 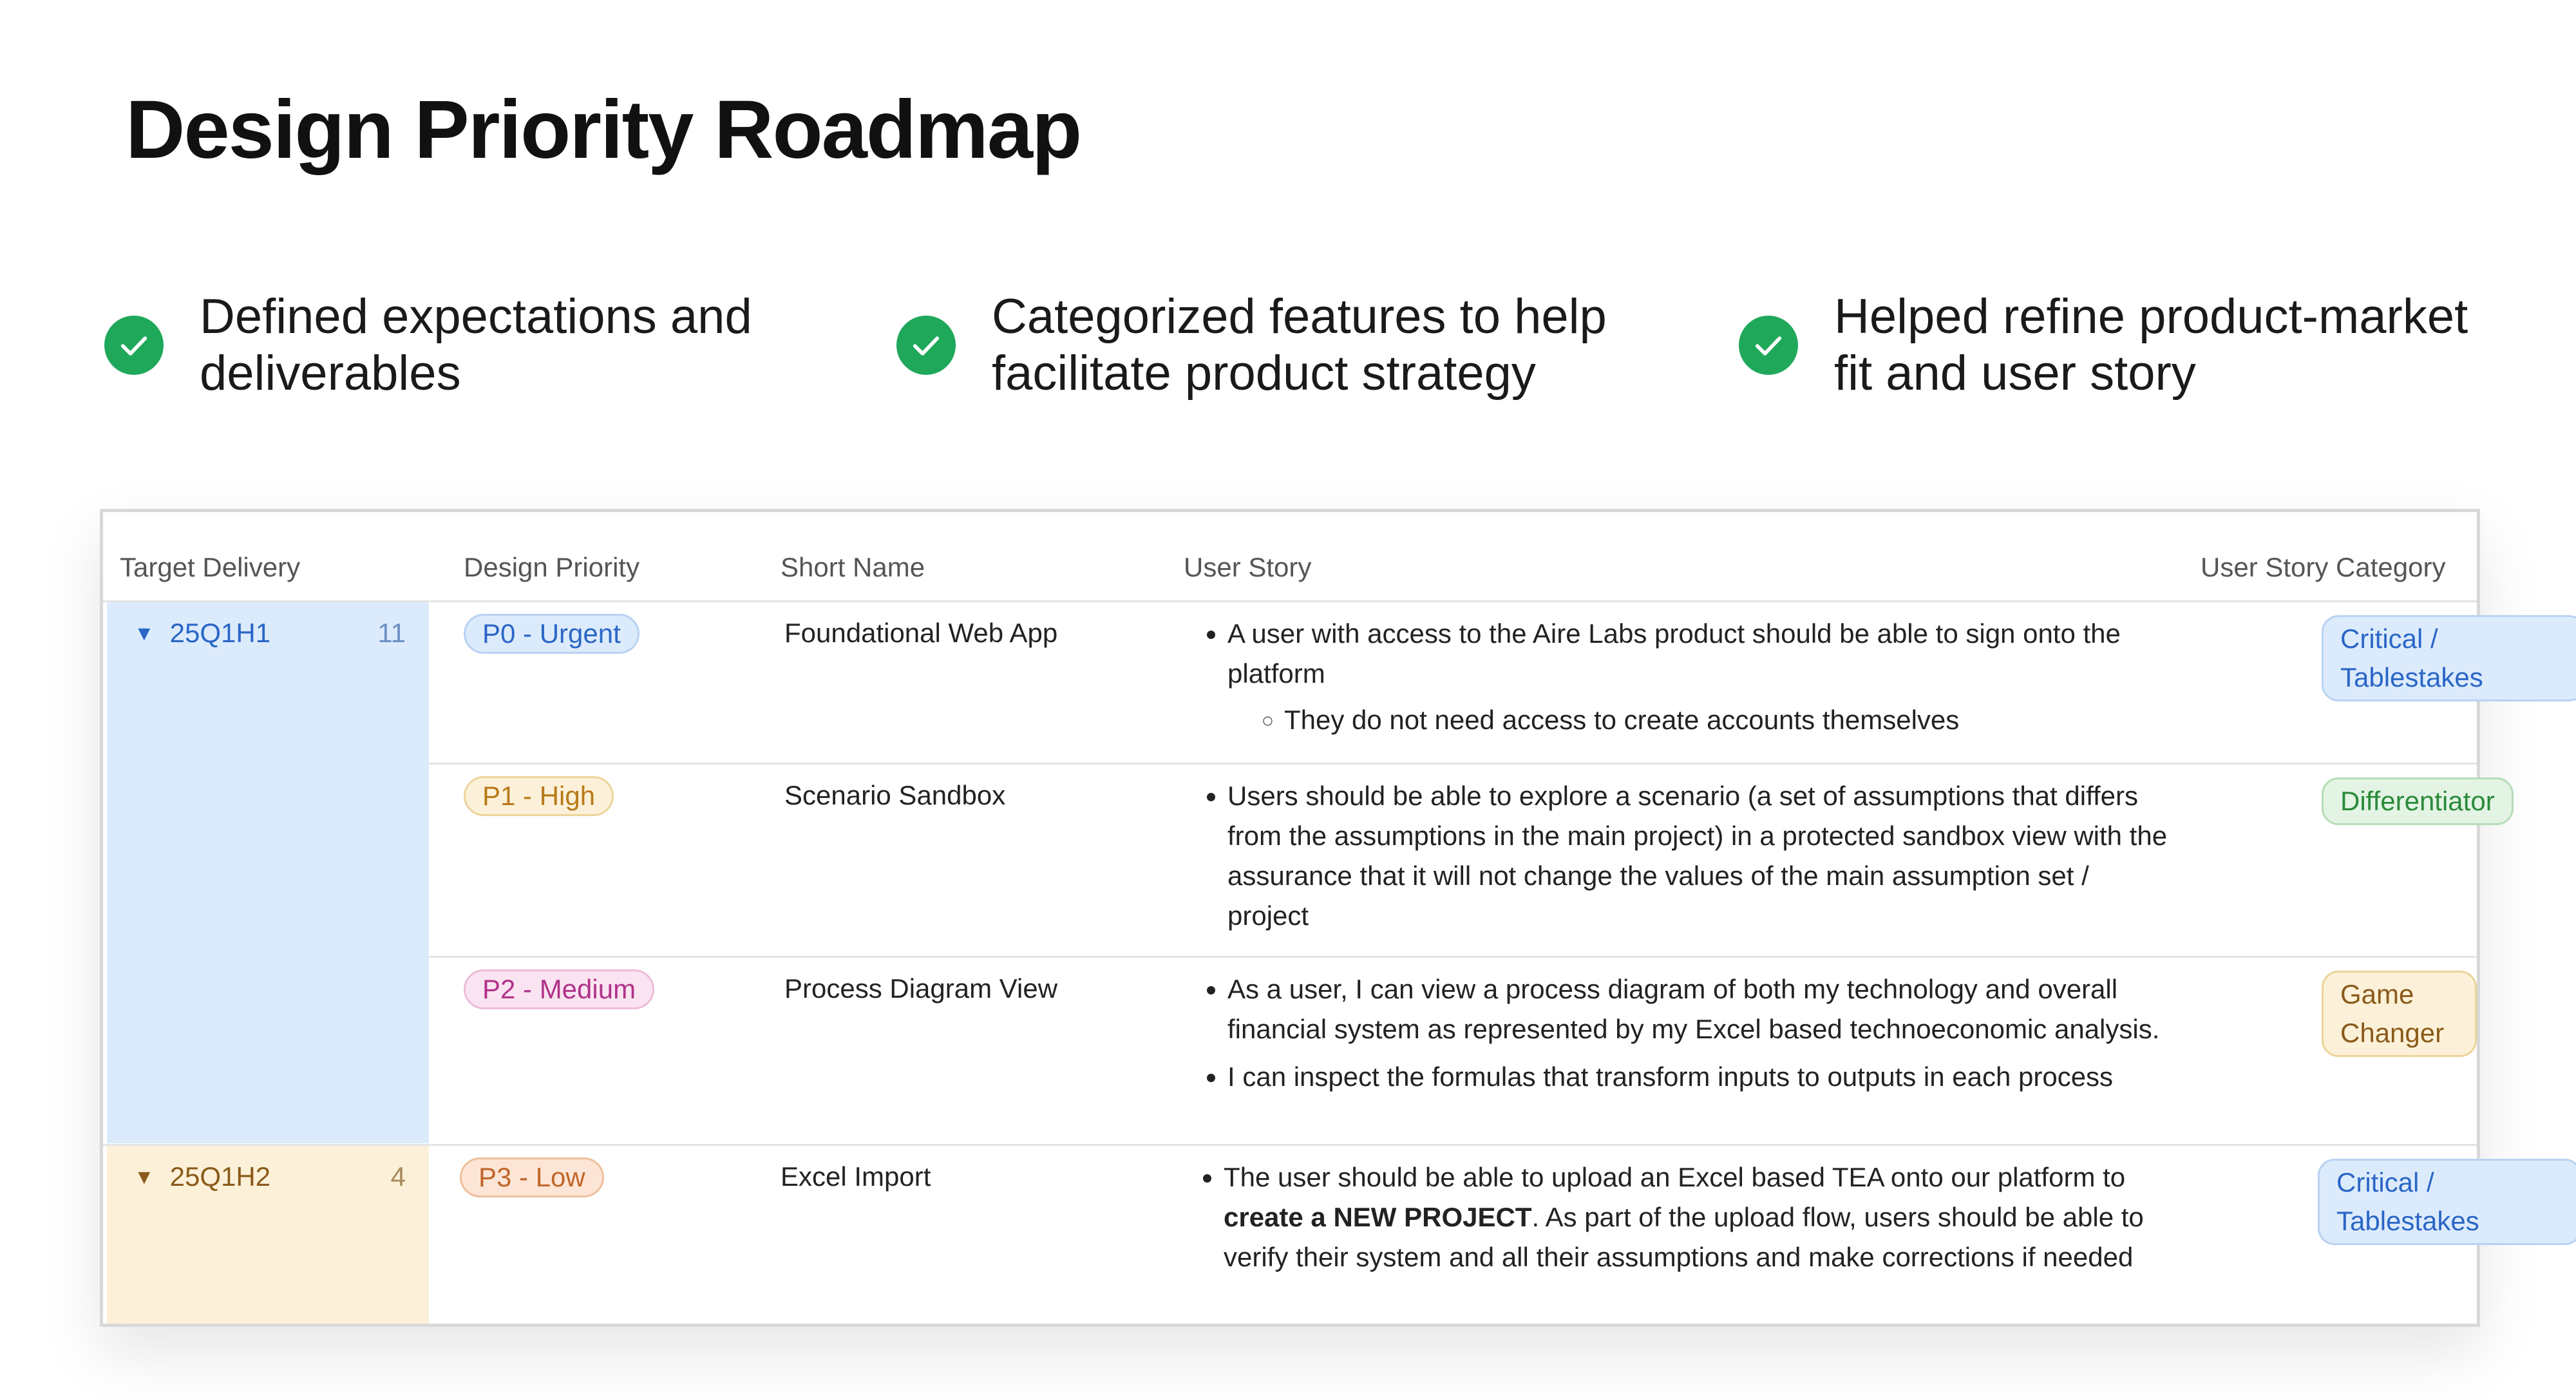 What do you see at coordinates (220, 633) in the screenshot?
I see `group-label: 25Q1H1` at bounding box center [220, 633].